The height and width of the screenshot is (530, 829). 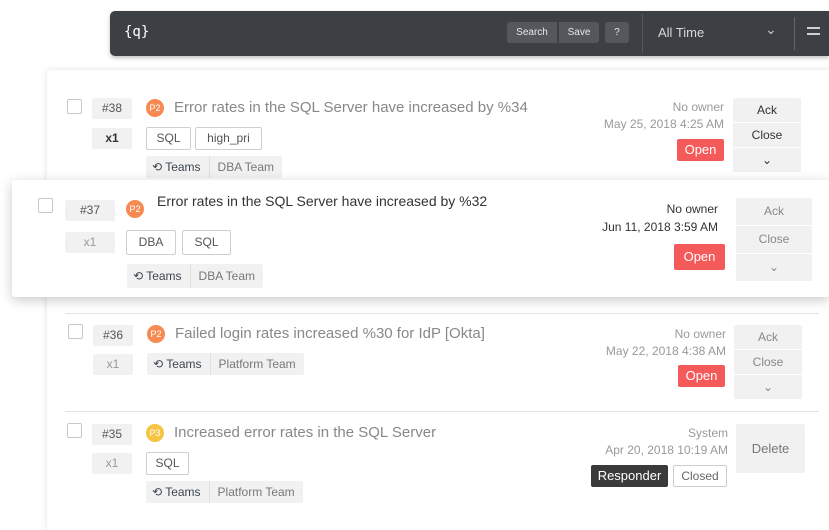 I want to click on hamburger-icon, so click(x=813, y=33).